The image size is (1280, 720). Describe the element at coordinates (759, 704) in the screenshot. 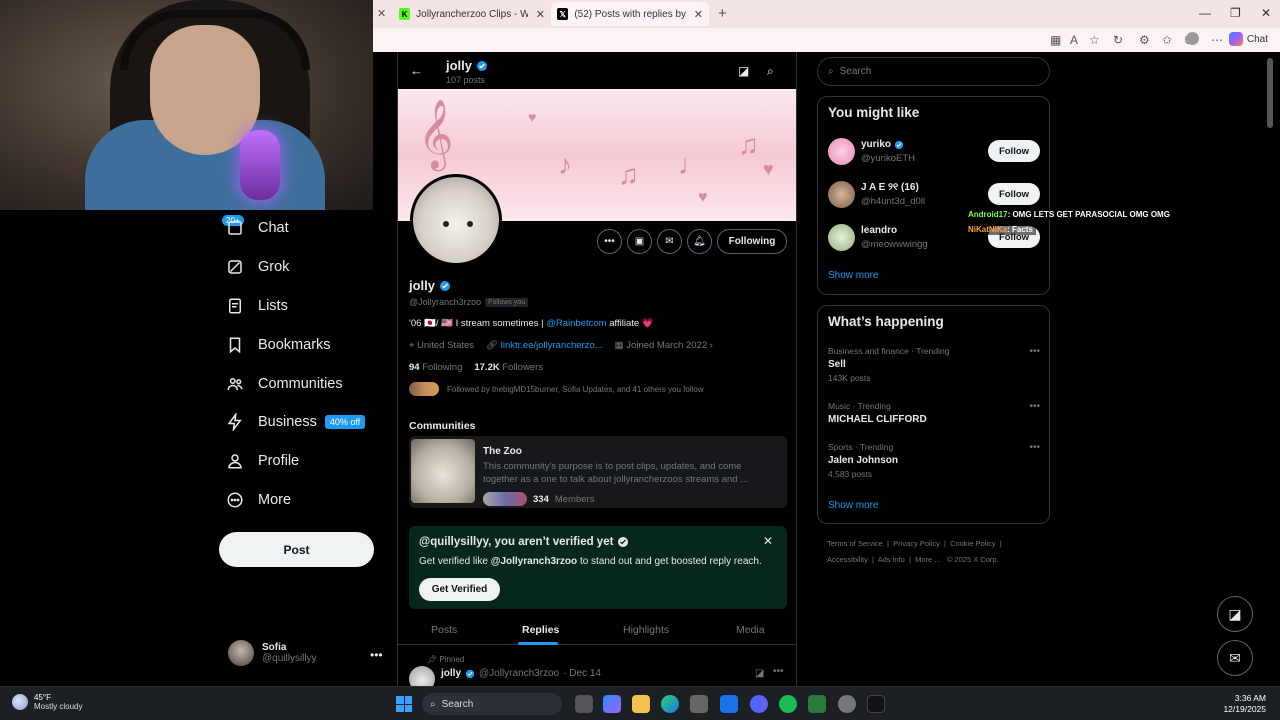

I see `discord-icon` at that location.